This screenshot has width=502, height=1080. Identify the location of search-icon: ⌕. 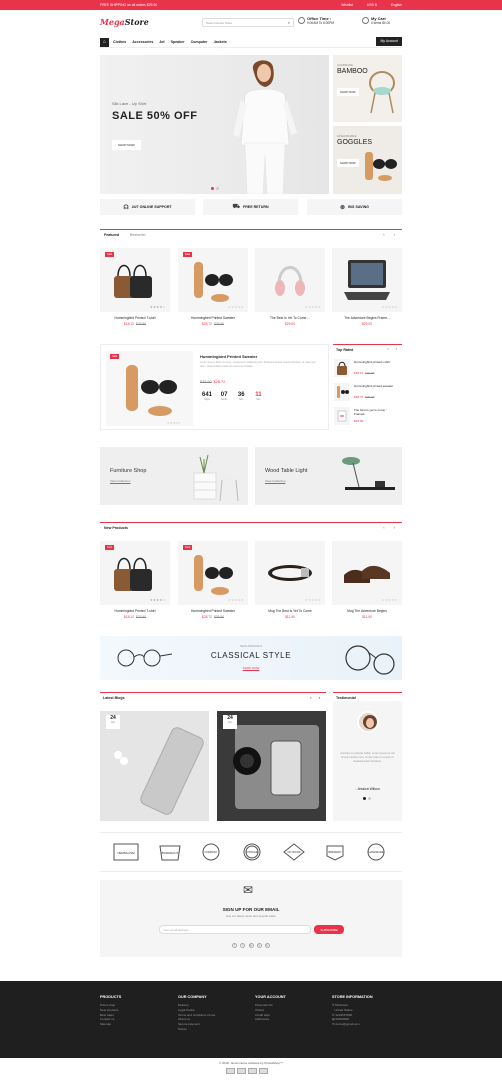
(289, 22).